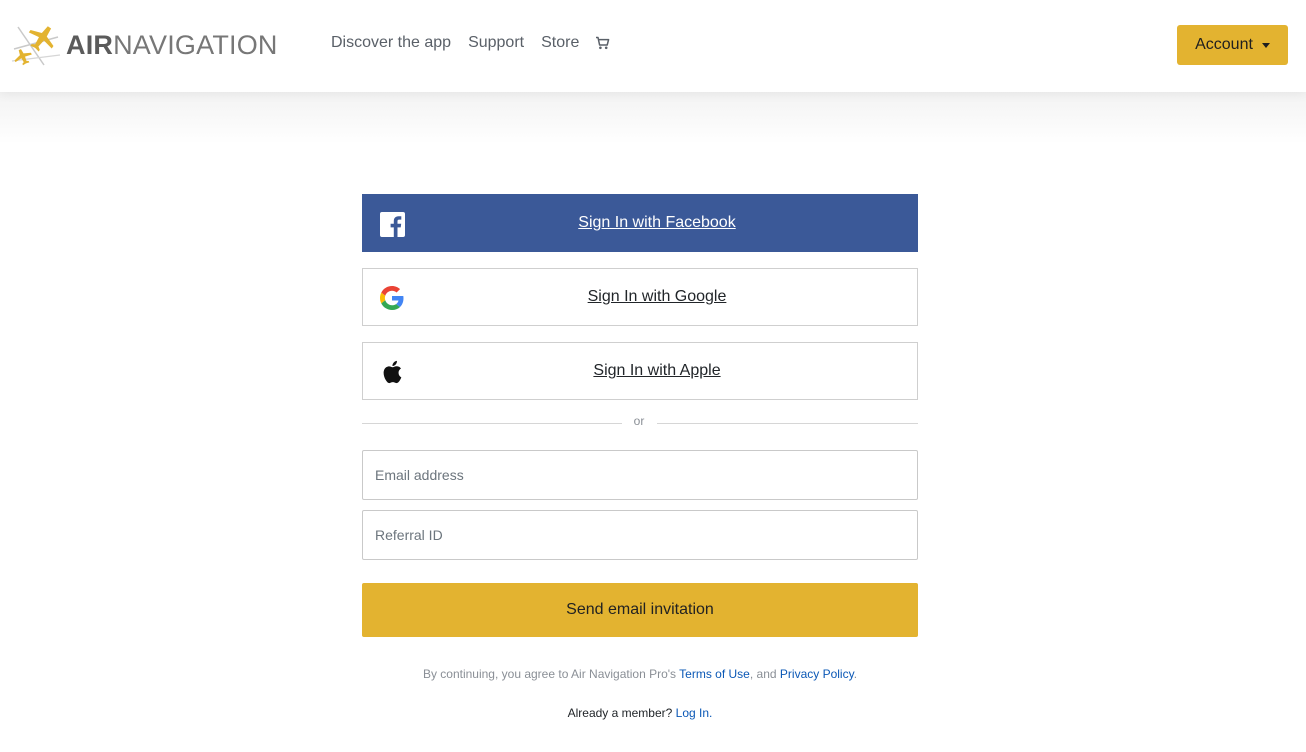  What do you see at coordinates (653, 118) in the screenshot?
I see `header-shadow-band` at bounding box center [653, 118].